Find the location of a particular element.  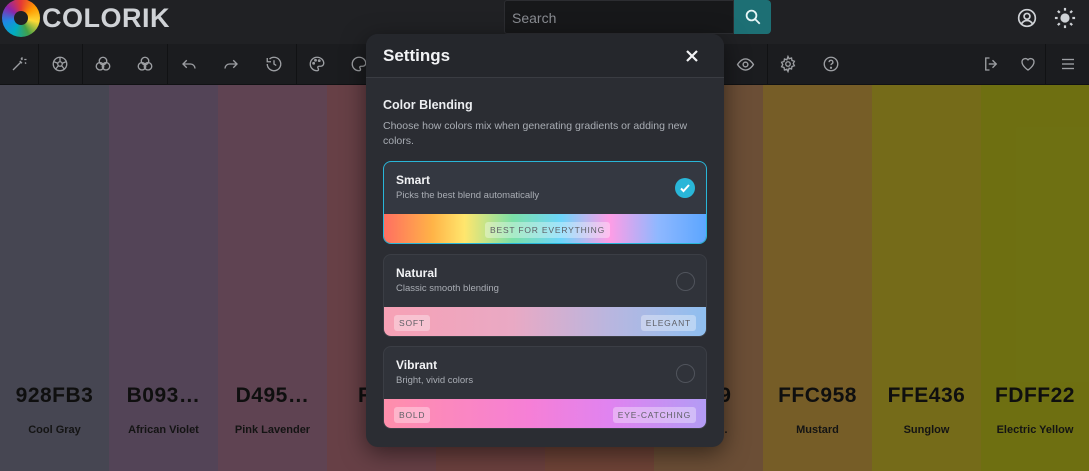

natural-gradient-preview: SOFT ELEGANT is located at coordinates (545, 321).